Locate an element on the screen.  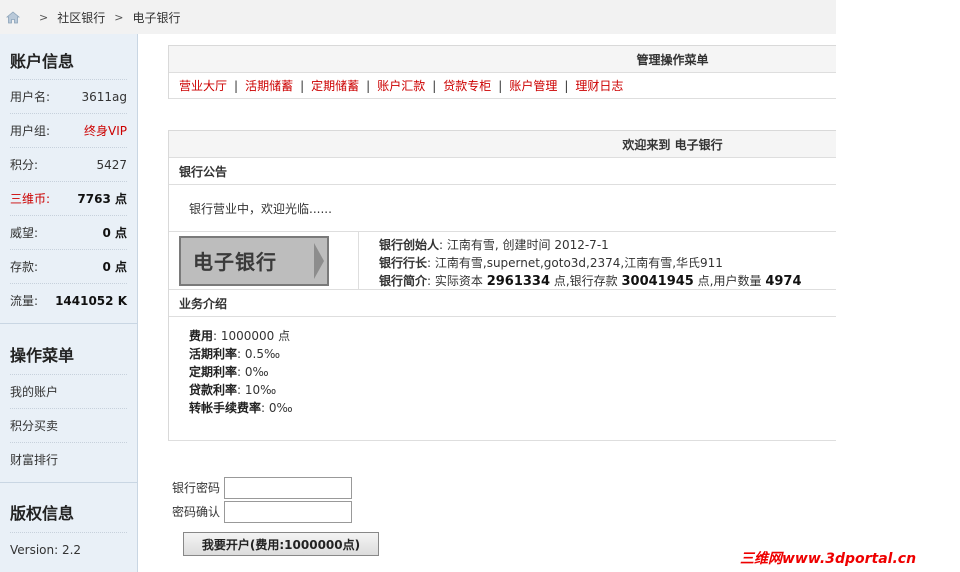
business-item-value: : 10‰ is located at coordinates (257, 390).